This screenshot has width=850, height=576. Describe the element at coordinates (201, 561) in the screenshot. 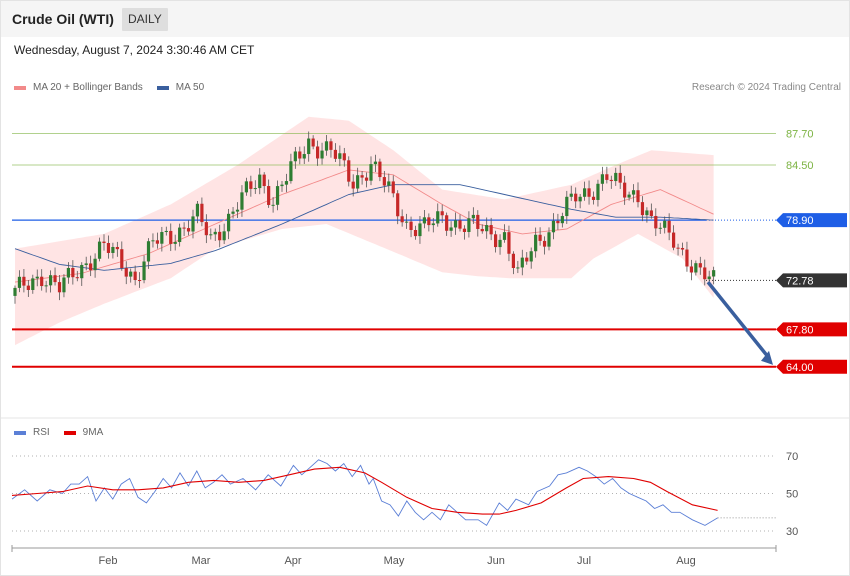

I see `x-tick-label: Mar` at that location.